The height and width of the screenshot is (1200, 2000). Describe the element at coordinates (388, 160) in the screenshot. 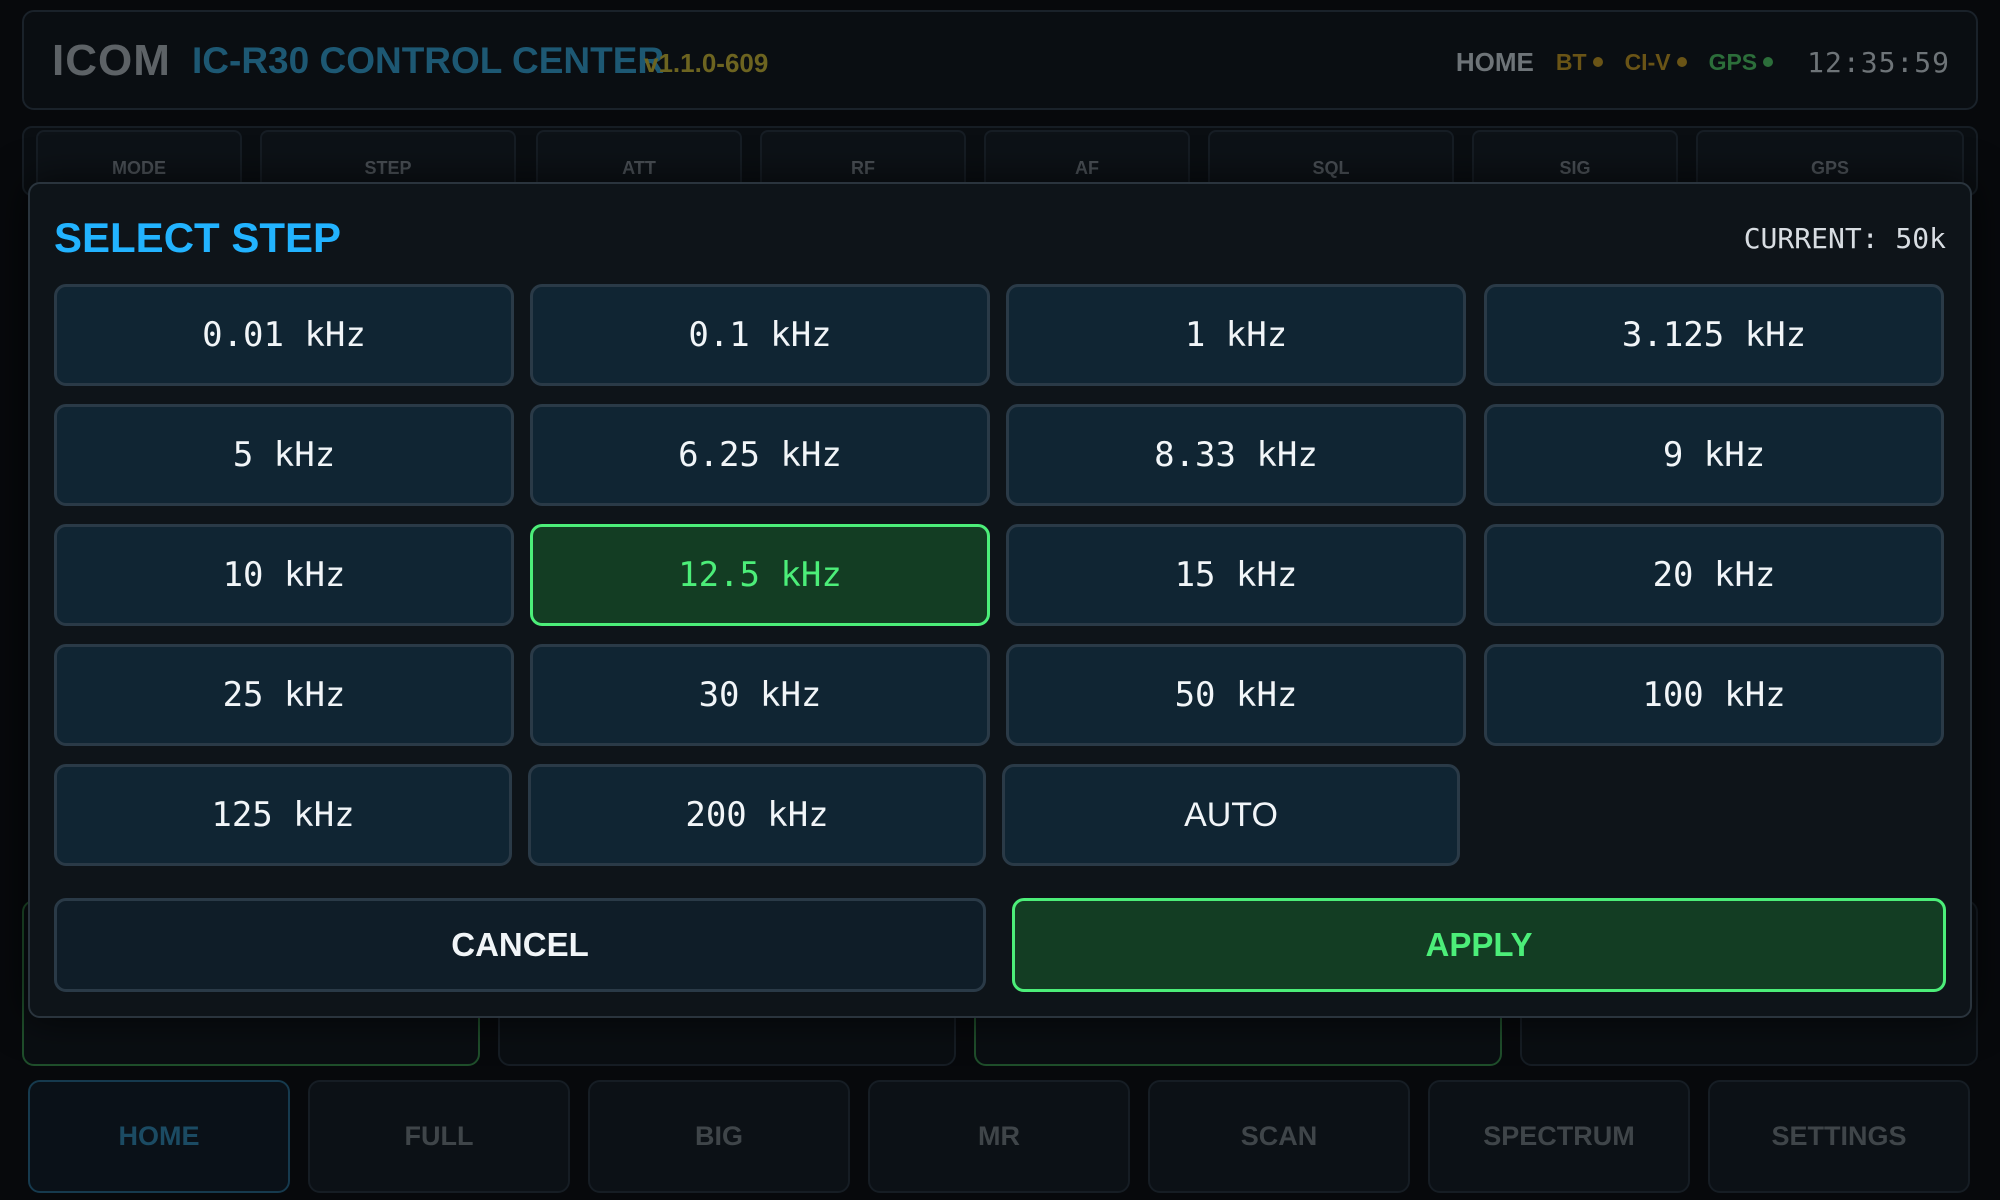

I see `param-step: STEP` at that location.